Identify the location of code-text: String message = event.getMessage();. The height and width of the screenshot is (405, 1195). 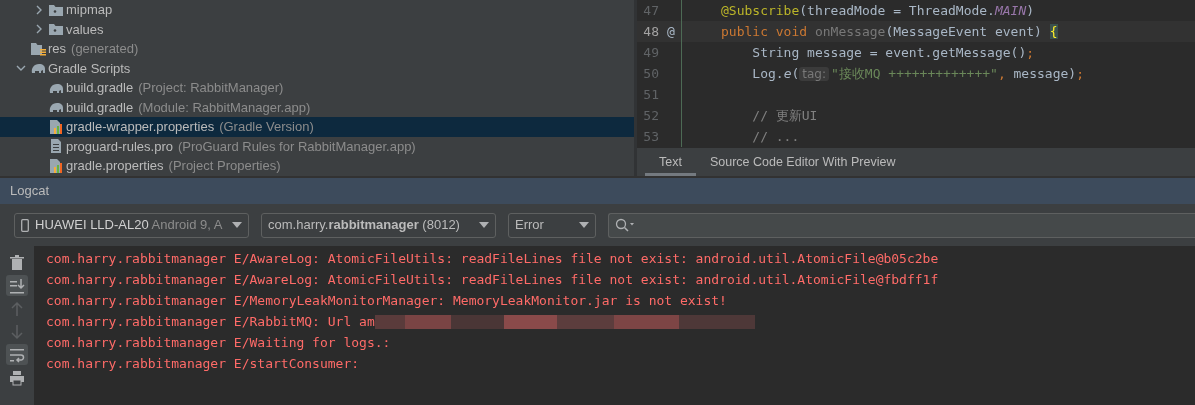
(893, 52).